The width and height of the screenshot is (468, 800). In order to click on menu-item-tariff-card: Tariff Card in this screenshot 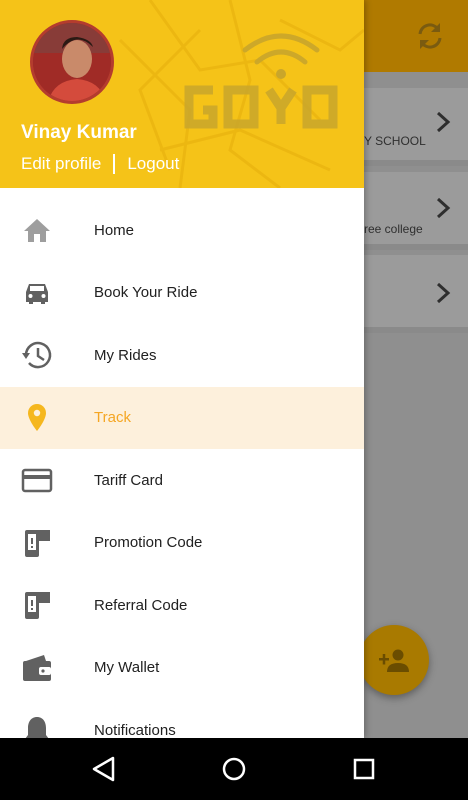, I will do `click(182, 480)`.